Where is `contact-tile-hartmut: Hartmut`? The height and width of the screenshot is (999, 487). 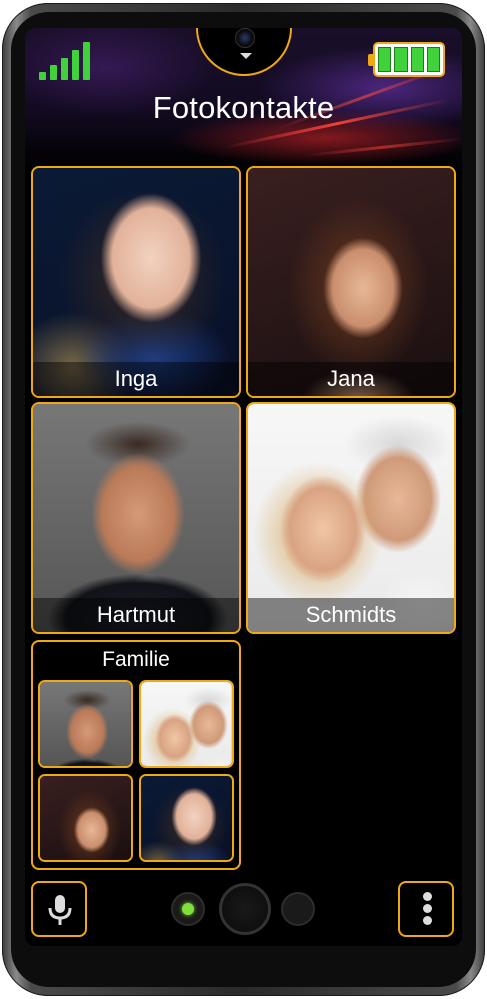 contact-tile-hartmut: Hartmut is located at coordinates (136, 518).